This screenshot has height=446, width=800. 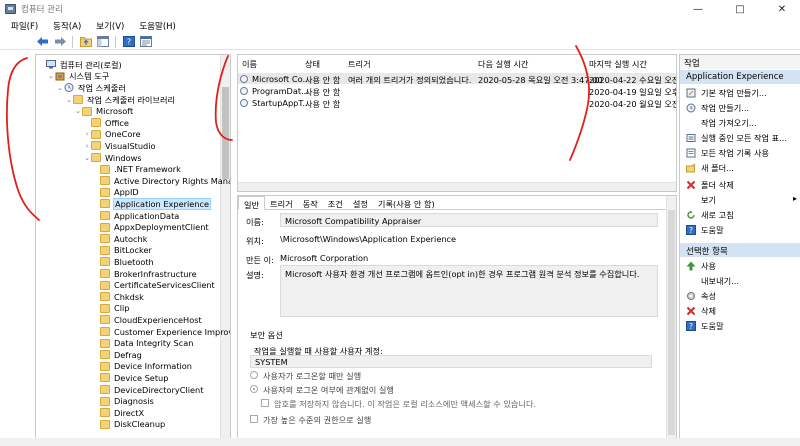 I want to click on menu-action: 동작(A), so click(x=63, y=26).